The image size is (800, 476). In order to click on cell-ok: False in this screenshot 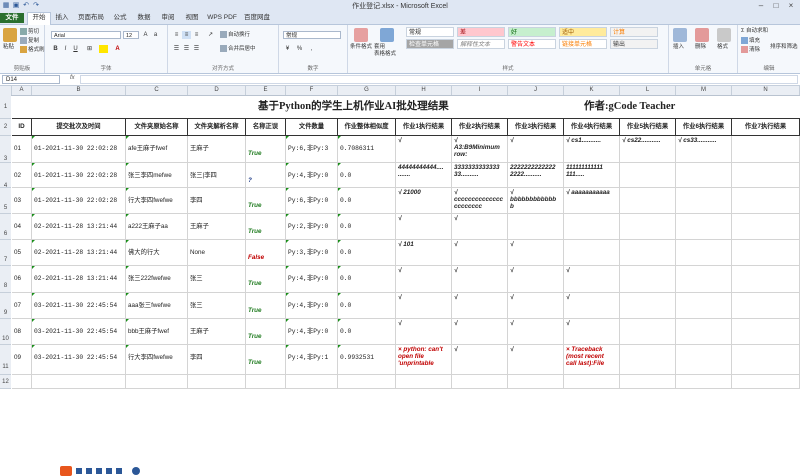, I will do `click(266, 253)`.